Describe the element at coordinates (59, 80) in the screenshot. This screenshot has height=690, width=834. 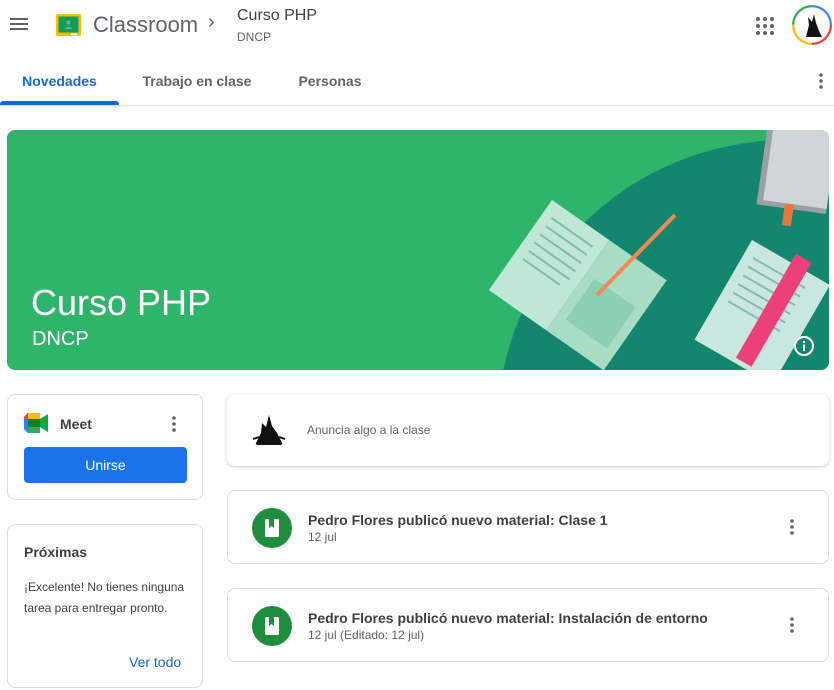
I see `tab-novedades: Novedades` at that location.